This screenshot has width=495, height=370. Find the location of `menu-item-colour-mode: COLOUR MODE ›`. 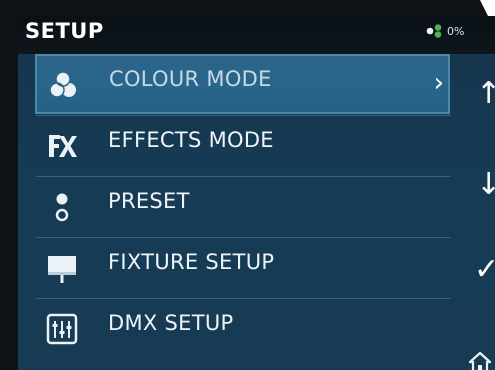

menu-item-colour-mode: COLOUR MODE › is located at coordinates (242, 84).